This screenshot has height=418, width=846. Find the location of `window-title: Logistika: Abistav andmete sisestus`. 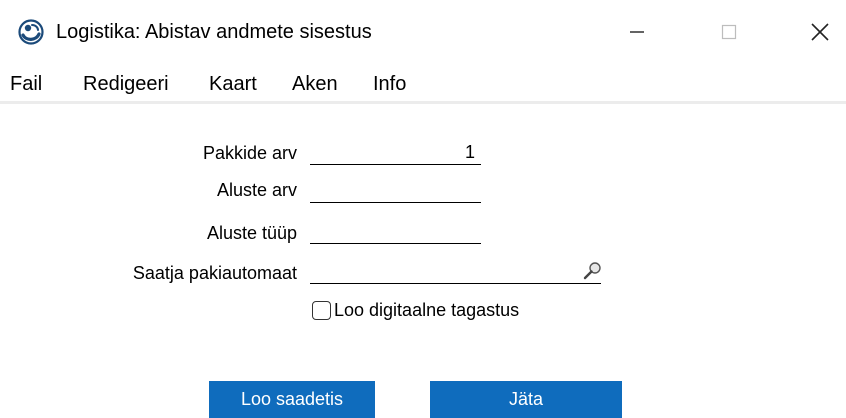

window-title: Logistika: Abistav andmete sisestus is located at coordinates (214, 32).